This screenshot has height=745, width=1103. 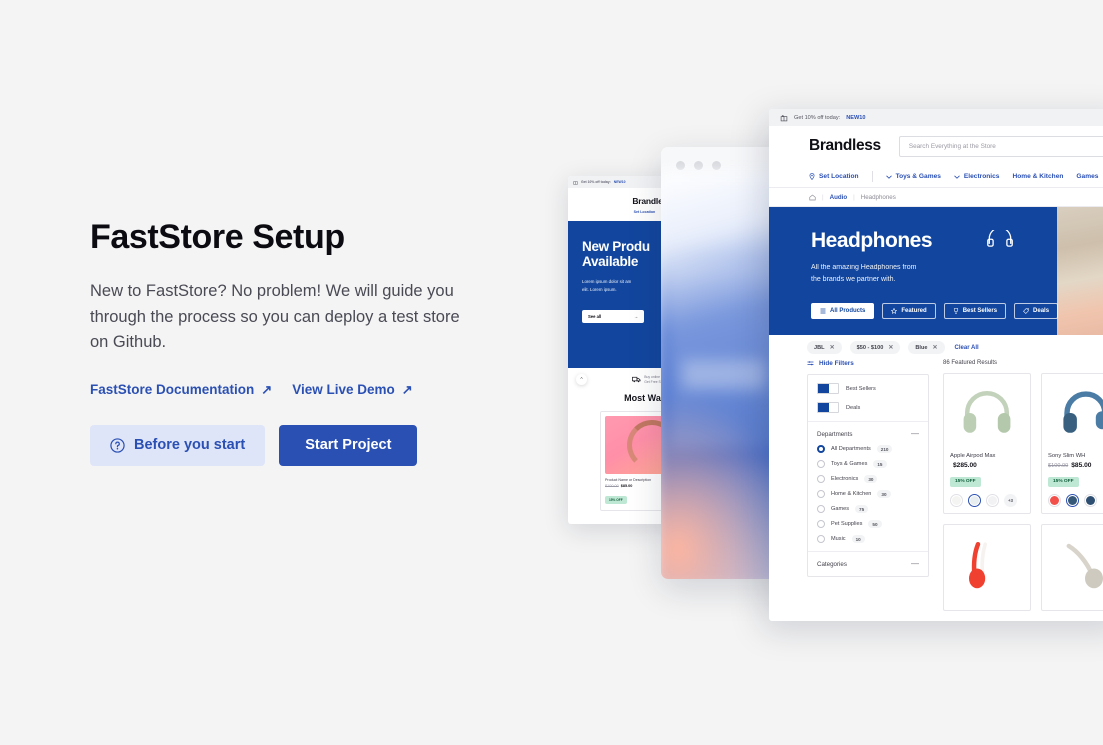 I want to click on categories-header: Categories —, so click(x=868, y=564).